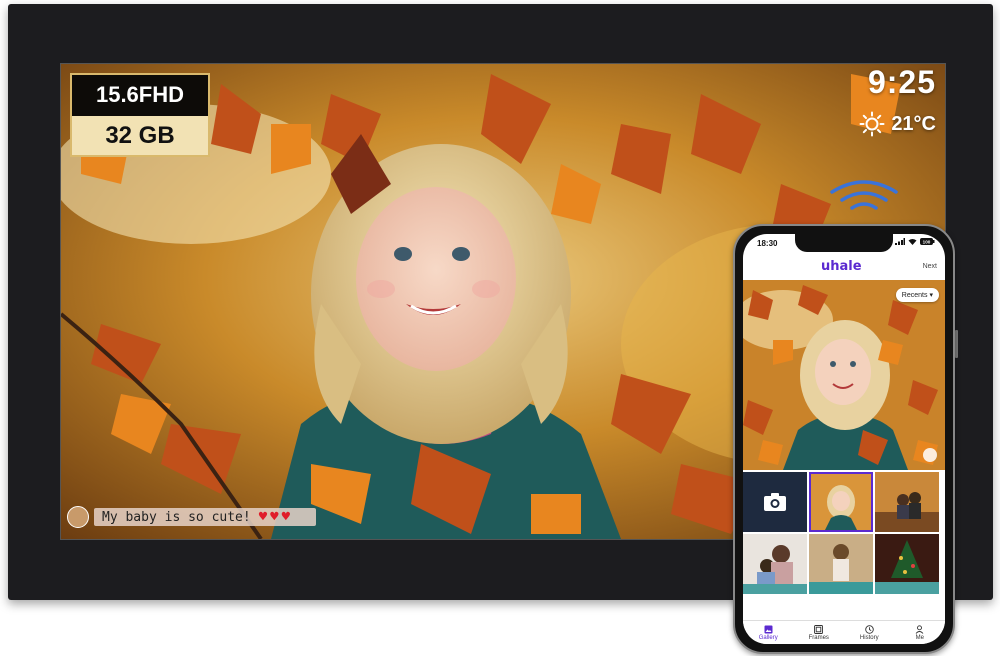 The height and width of the screenshot is (656, 1000). I want to click on tab-label: Frames, so click(818, 638).